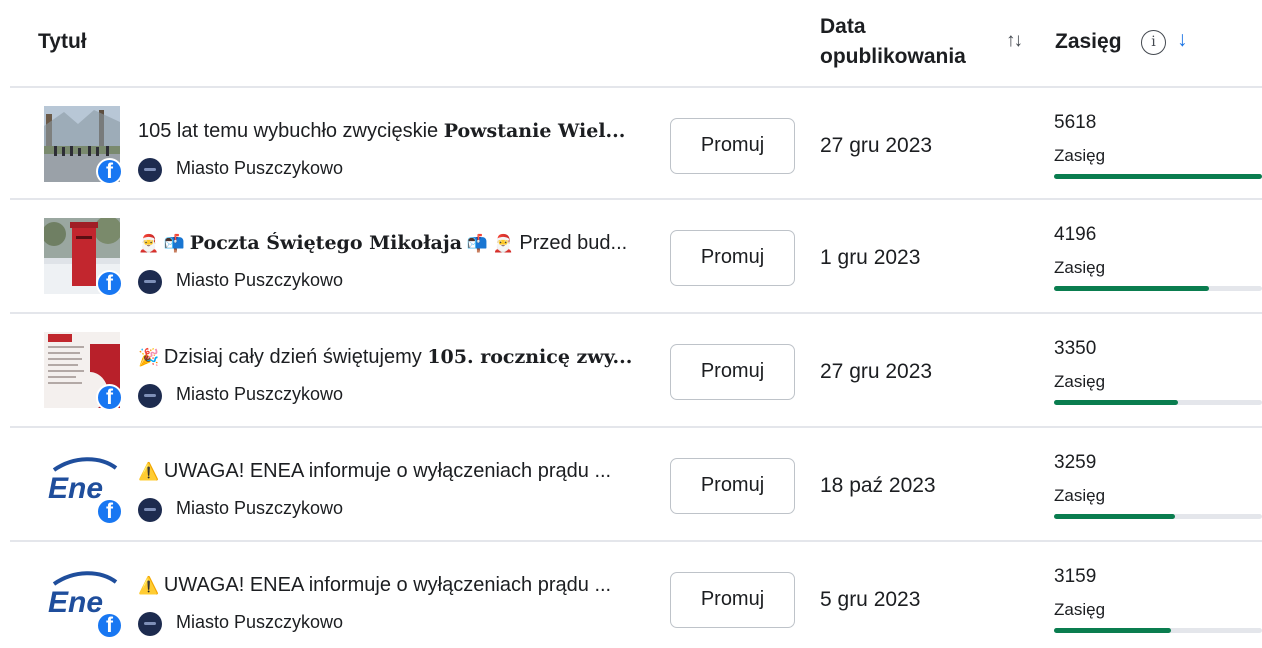  I want to click on sort-arrows-icon: ↑↓, so click(1014, 41).